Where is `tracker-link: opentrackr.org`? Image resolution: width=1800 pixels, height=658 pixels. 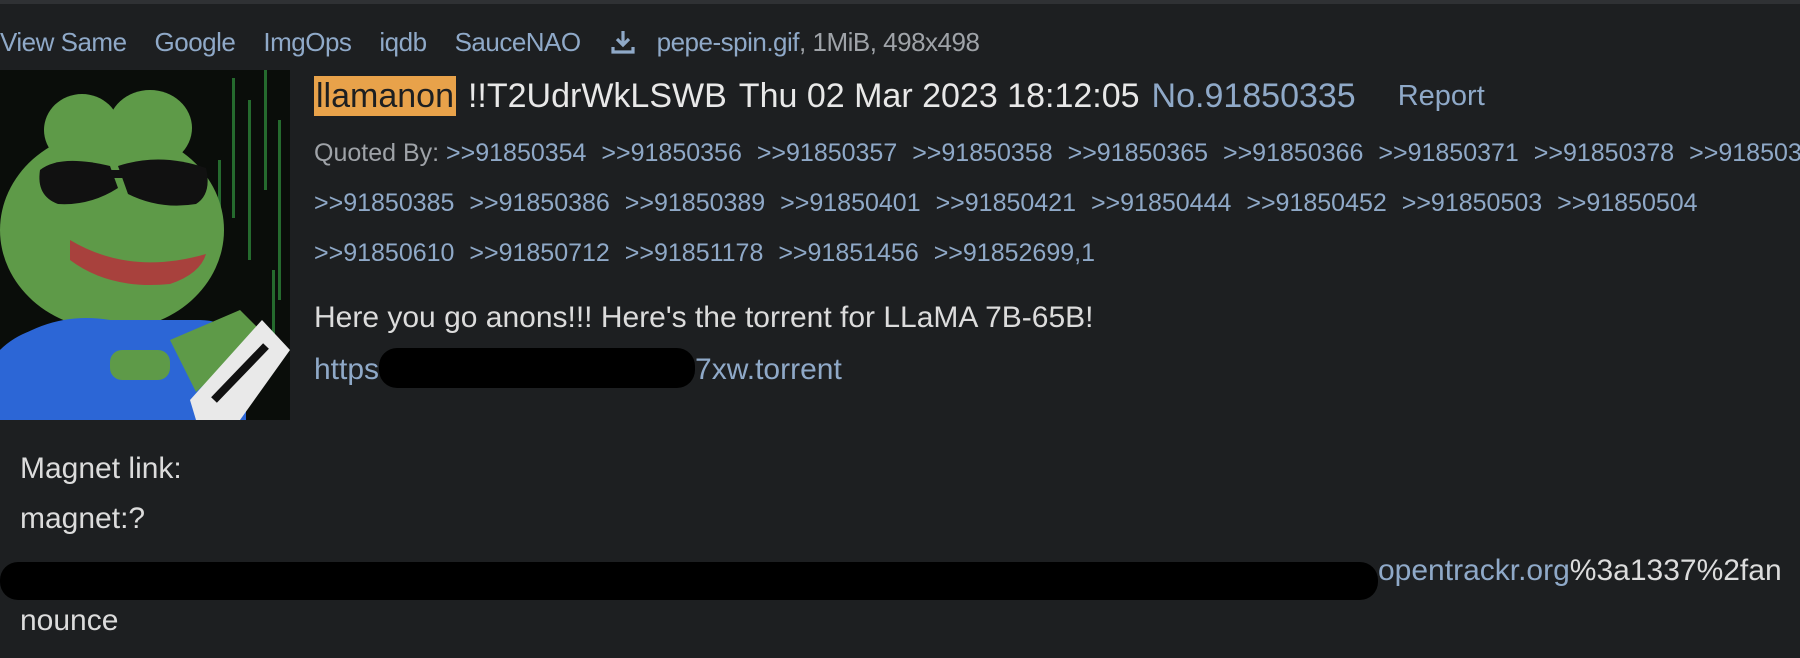
tracker-link: opentrackr.org is located at coordinates (1474, 570).